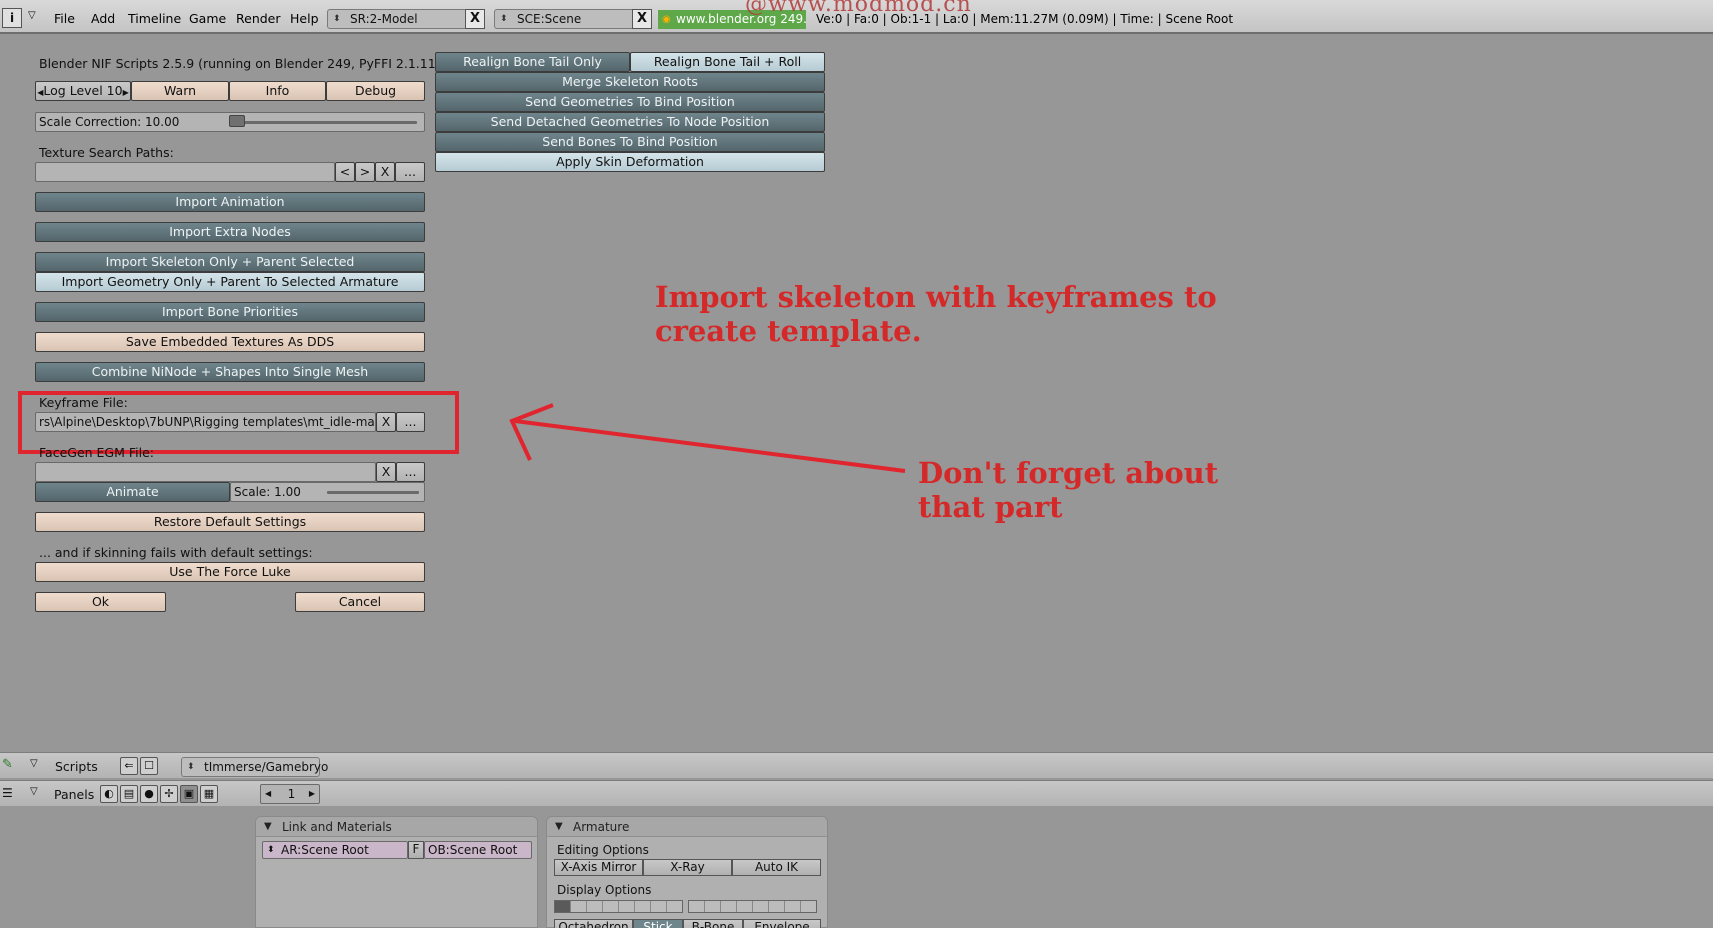 The image size is (1713, 928). What do you see at coordinates (76, 766) in the screenshot?
I see `scripts-menu-label: Scripts` at bounding box center [76, 766].